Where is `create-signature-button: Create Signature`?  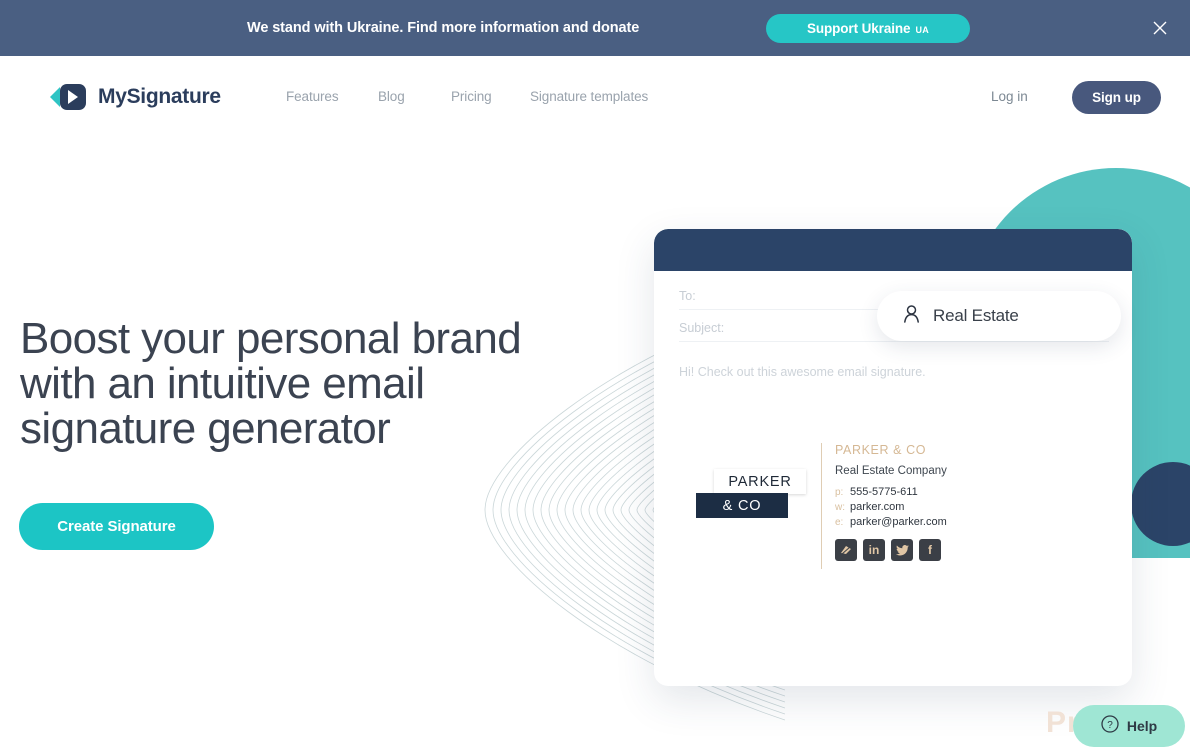 create-signature-button: Create Signature is located at coordinates (116, 526).